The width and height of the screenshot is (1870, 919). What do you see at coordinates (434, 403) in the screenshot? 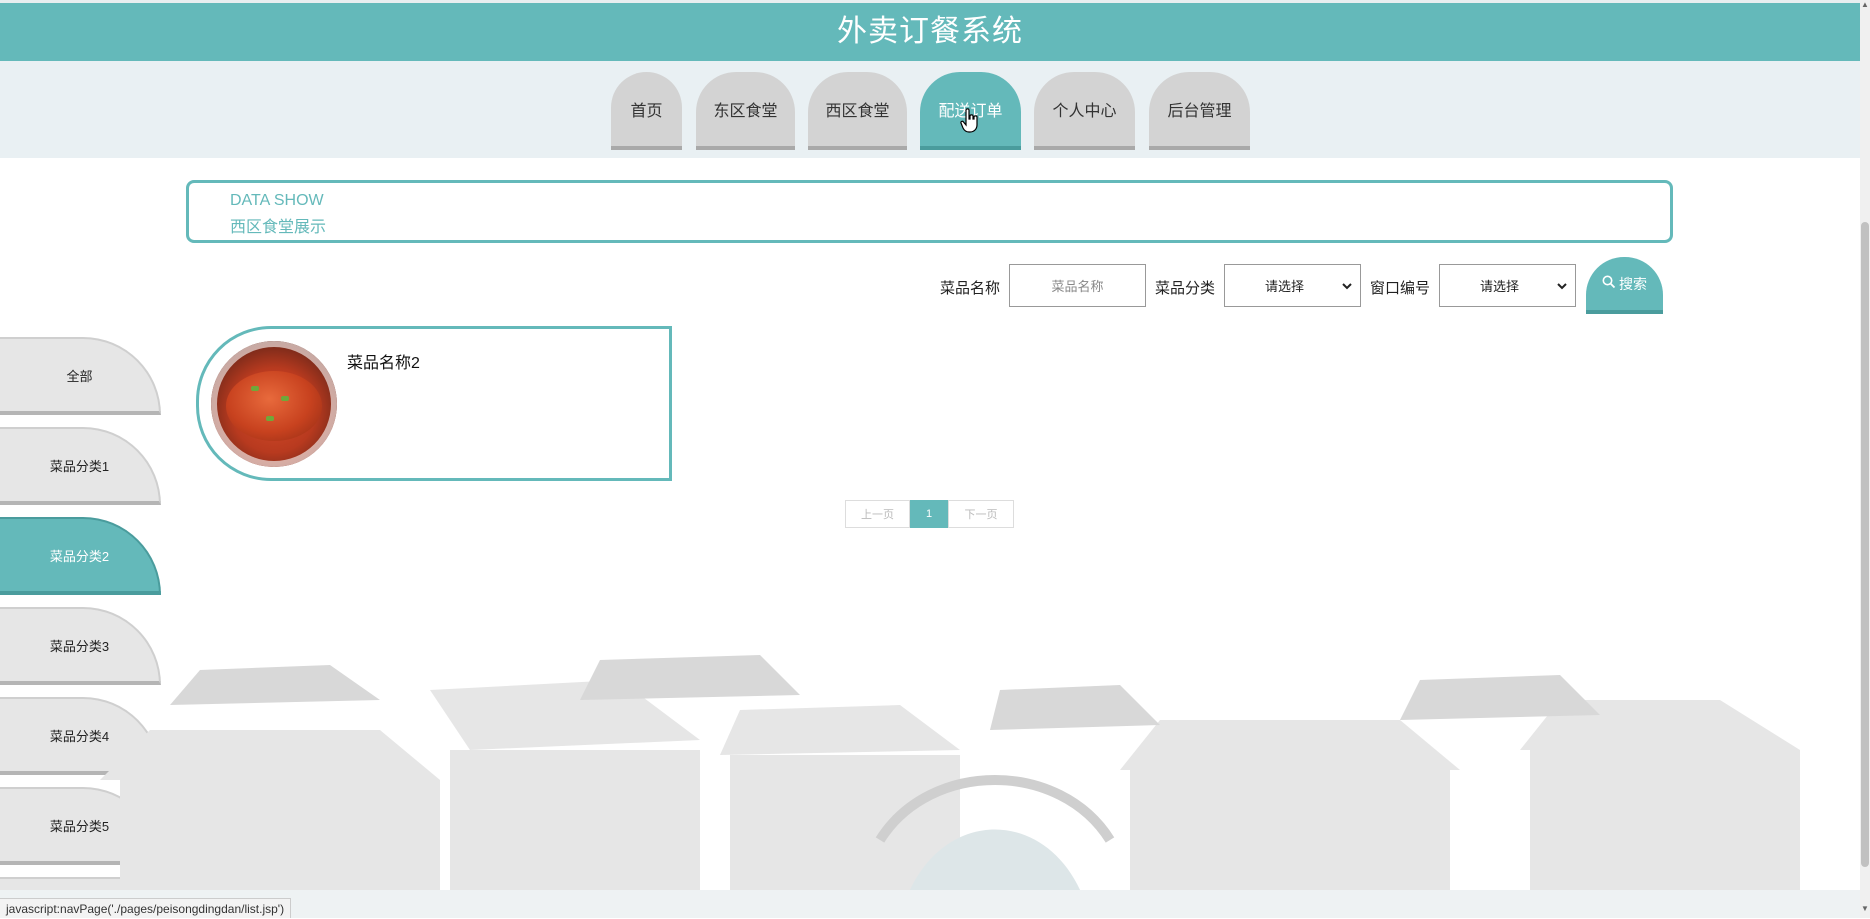
I see `product-card: 菜品名称2` at bounding box center [434, 403].